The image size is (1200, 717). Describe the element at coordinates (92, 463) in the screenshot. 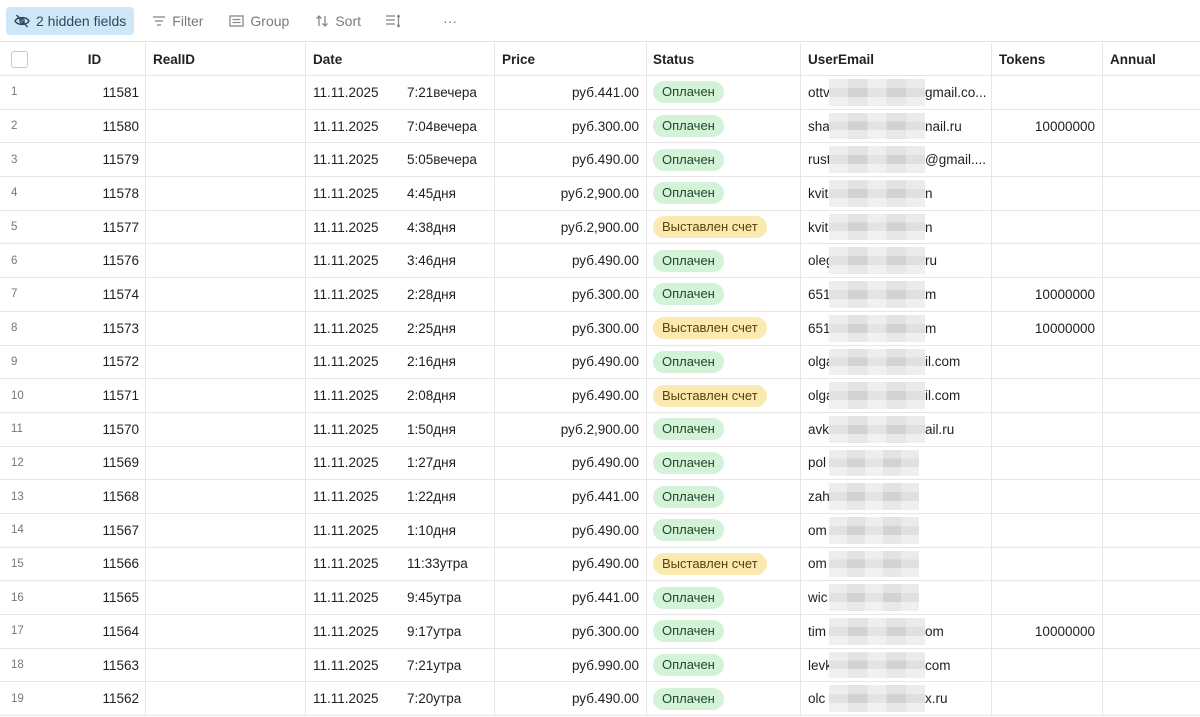

I see `id-cell: 11569` at that location.